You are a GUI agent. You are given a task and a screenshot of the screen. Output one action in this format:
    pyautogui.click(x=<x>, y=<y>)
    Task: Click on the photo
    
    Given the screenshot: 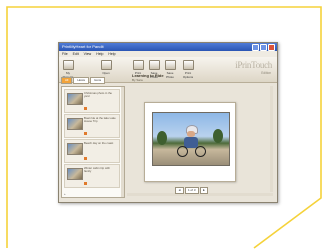 What is the action you would take?
    pyautogui.click(x=191, y=139)
    